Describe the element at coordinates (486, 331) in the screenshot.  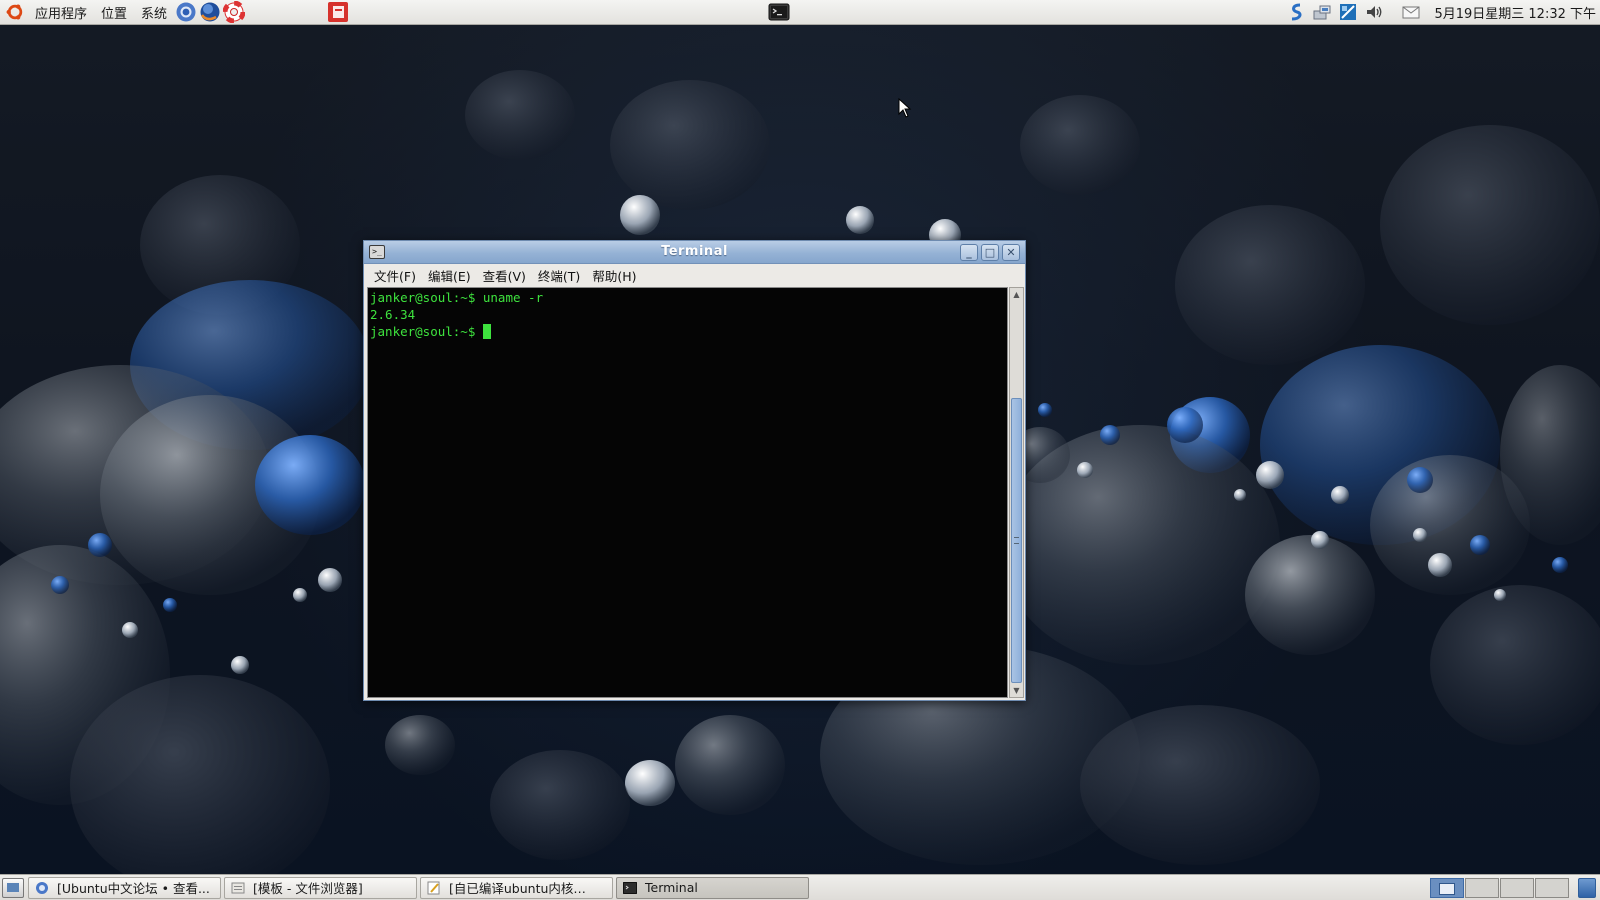
I see `text-cursor` at that location.